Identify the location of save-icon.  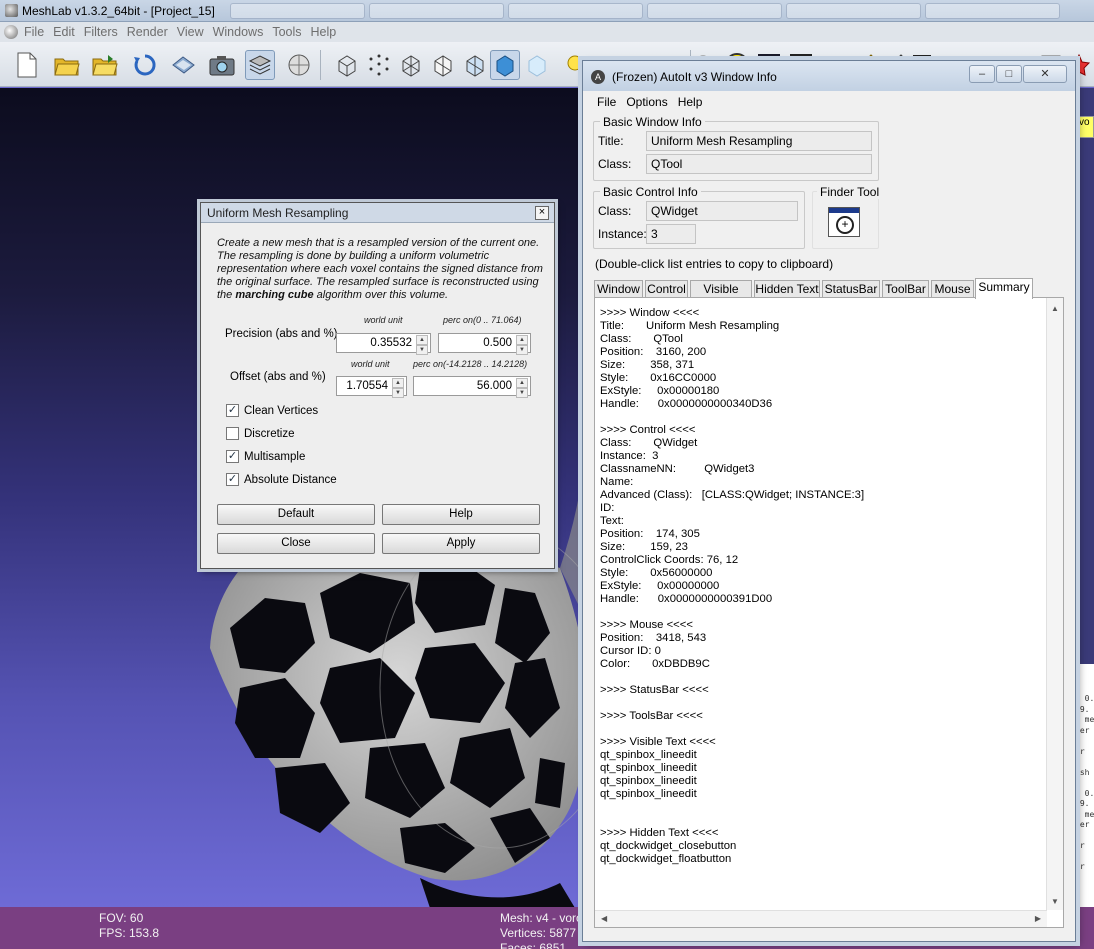
(183, 65).